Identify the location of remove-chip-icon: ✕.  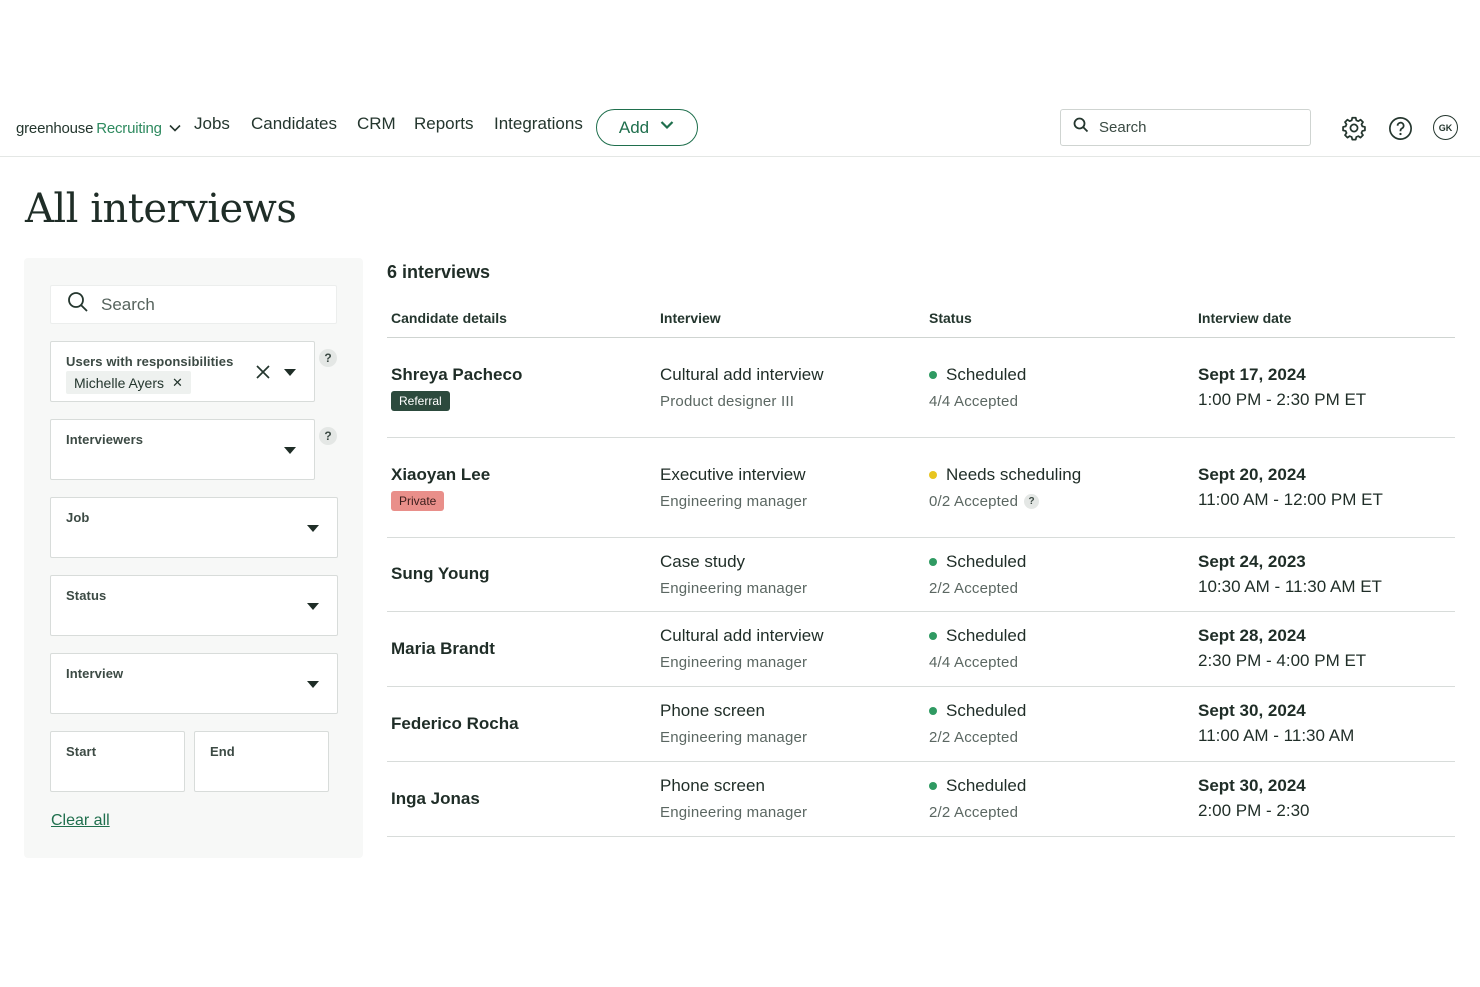
(177, 382).